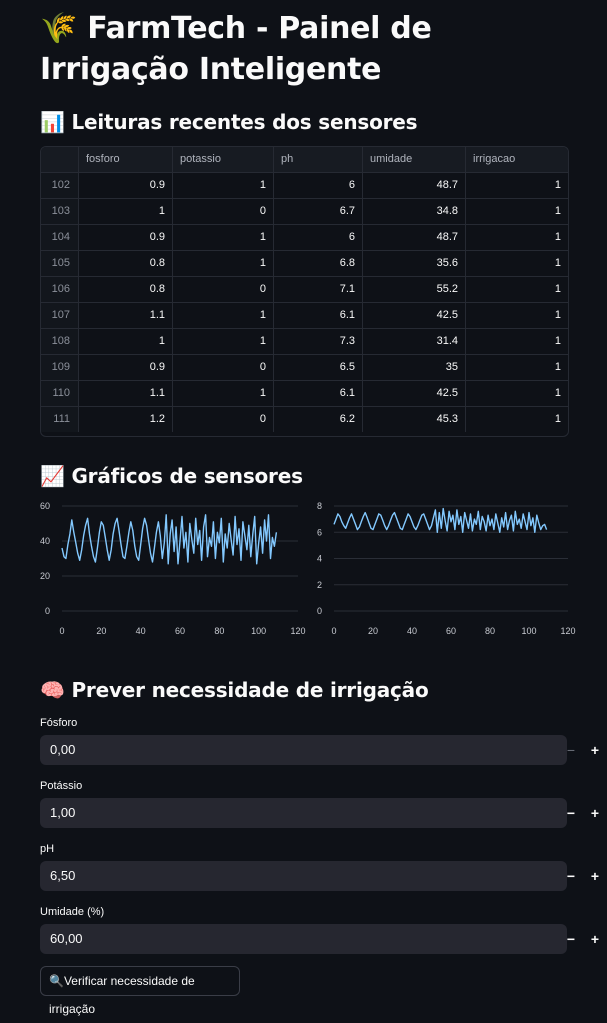  I want to click on index-header, so click(60, 159).